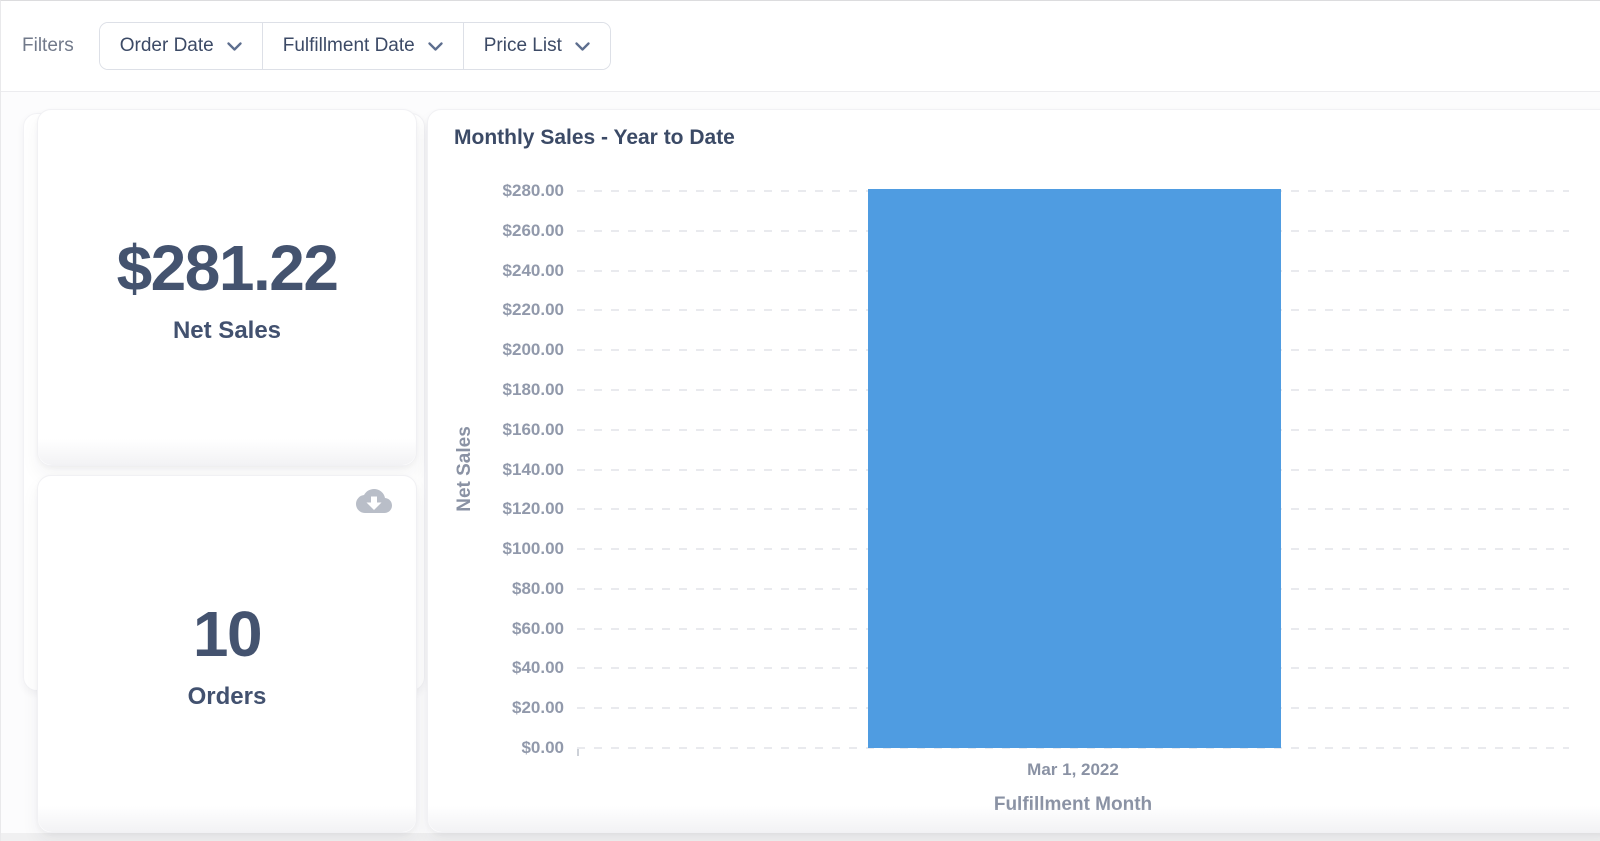 The width and height of the screenshot is (1600, 841). I want to click on kpi-card-orders: 10 Orders, so click(227, 654).